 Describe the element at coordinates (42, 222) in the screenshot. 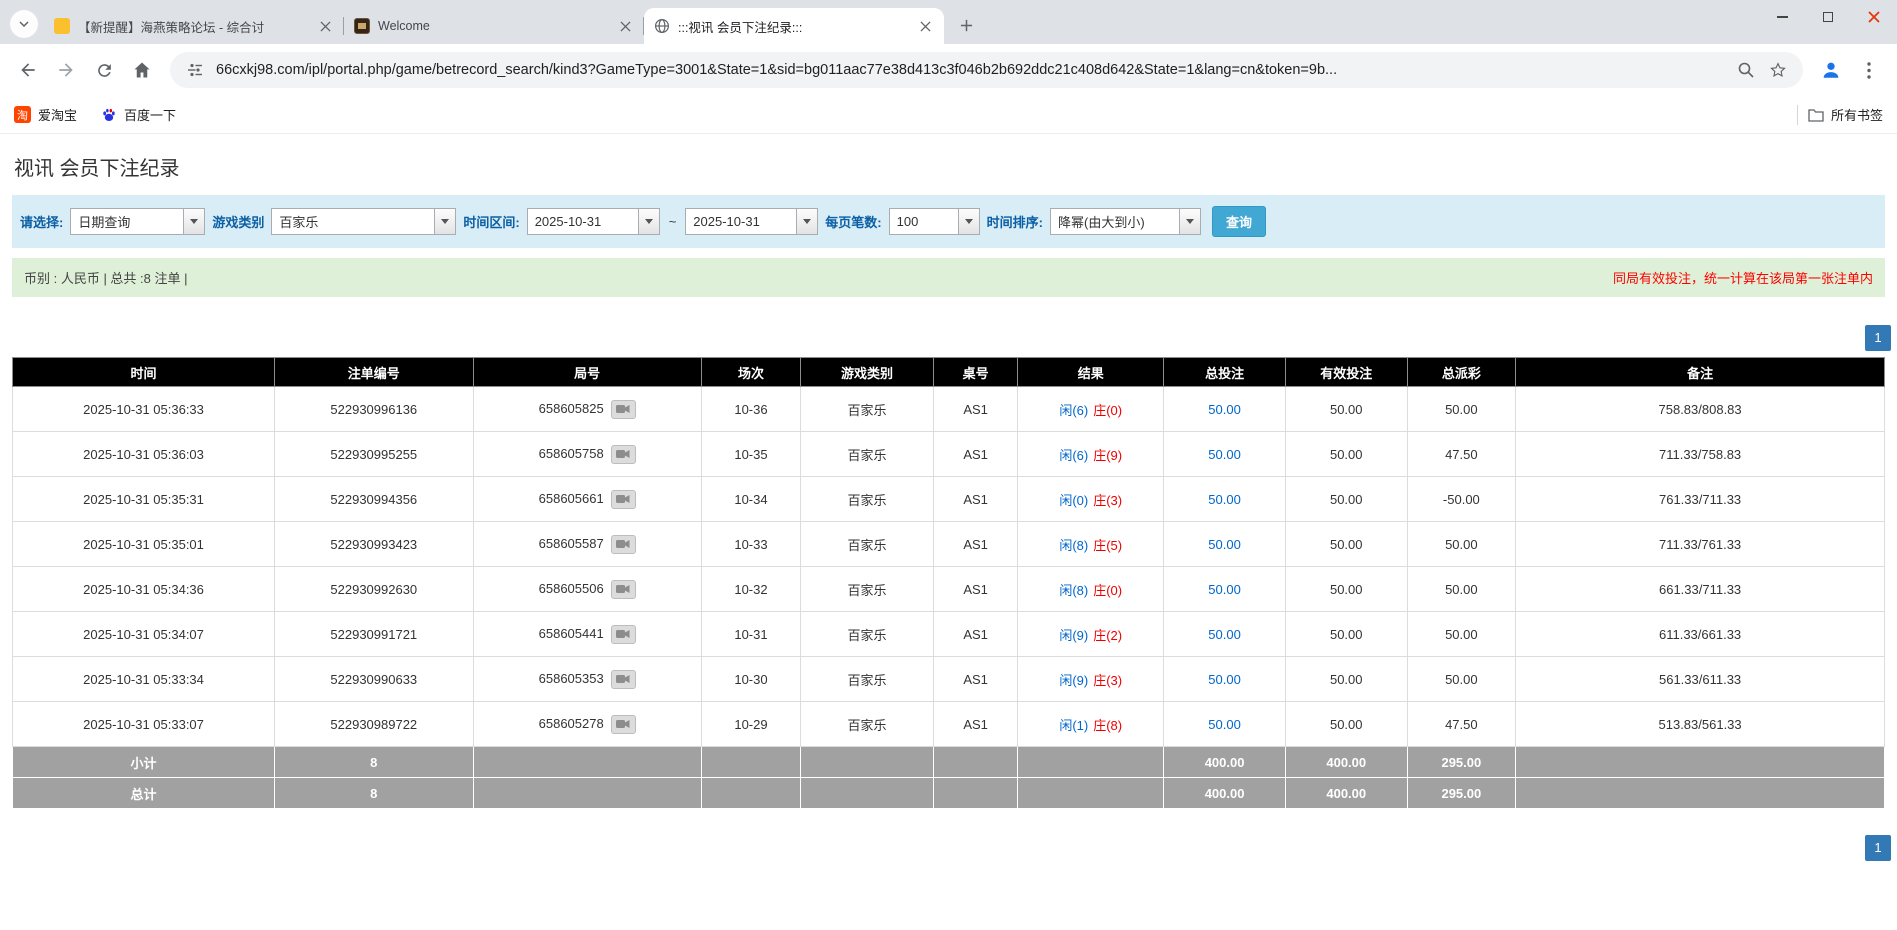

I see `query-type-label: 请选择:` at that location.